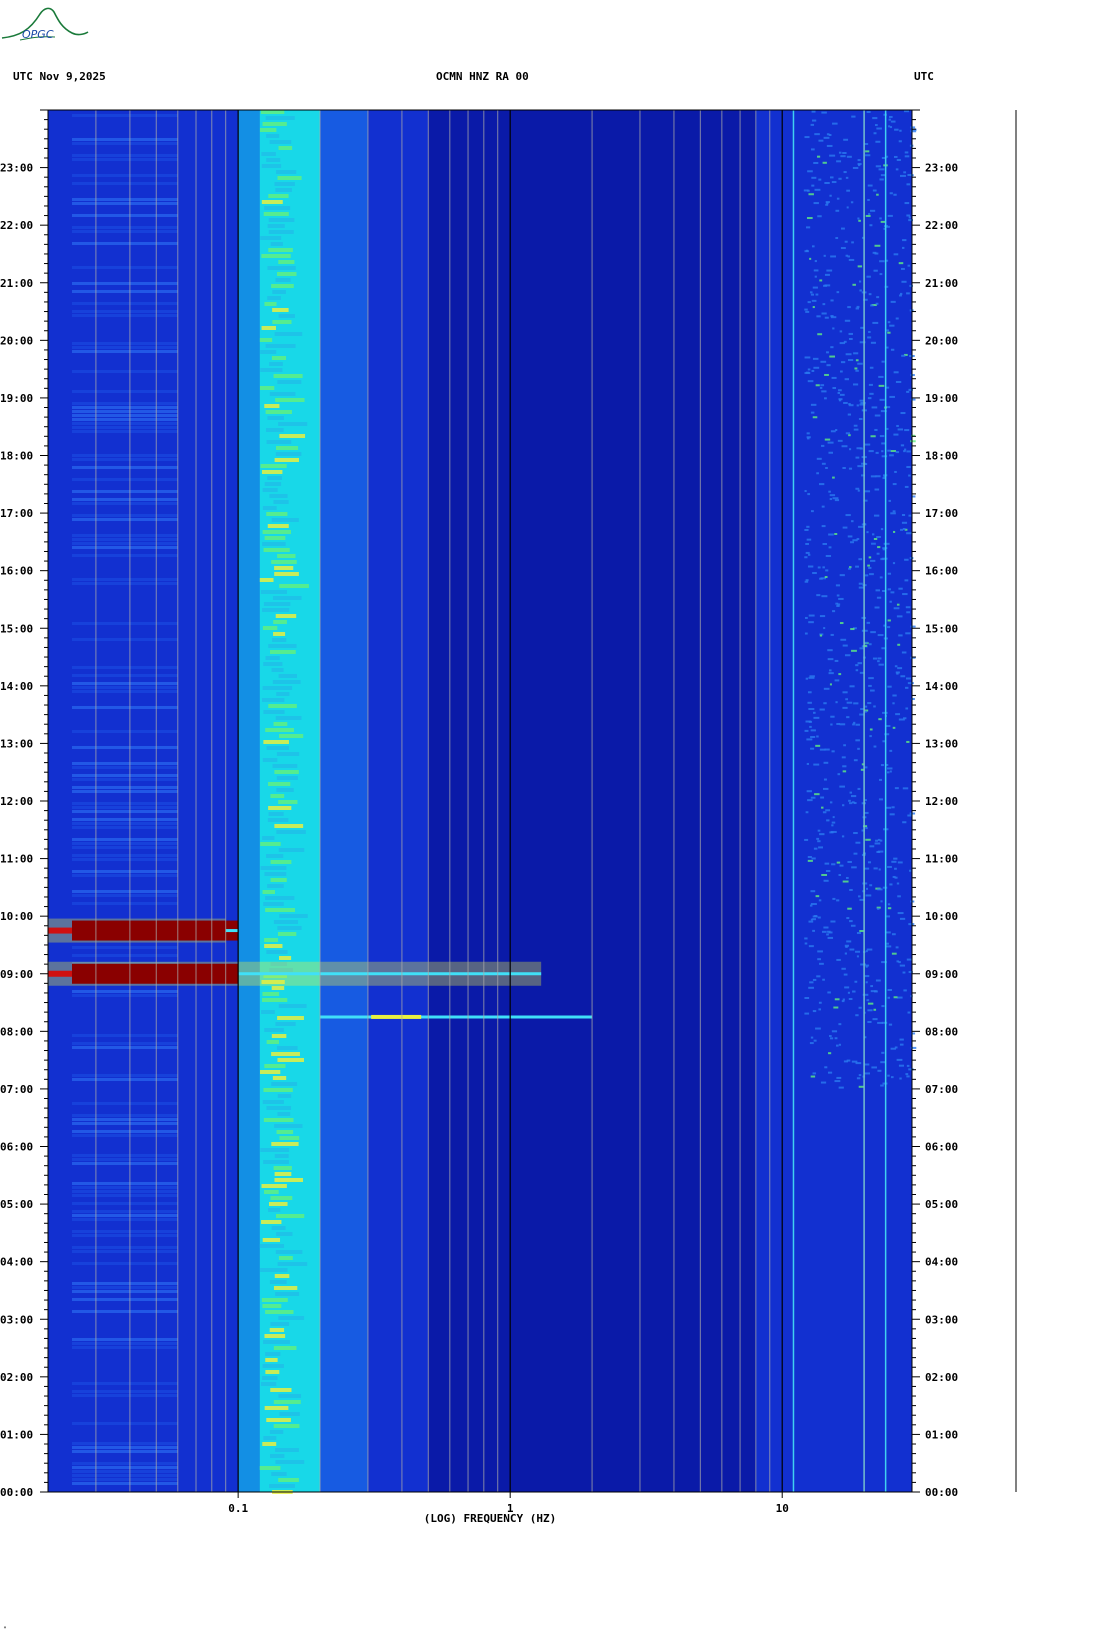 Image resolution: width=1102 pixels, height=1634 pixels. Describe the element at coordinates (16, 513) in the screenshot. I see `y-tick-label-left: 17:00` at that location.